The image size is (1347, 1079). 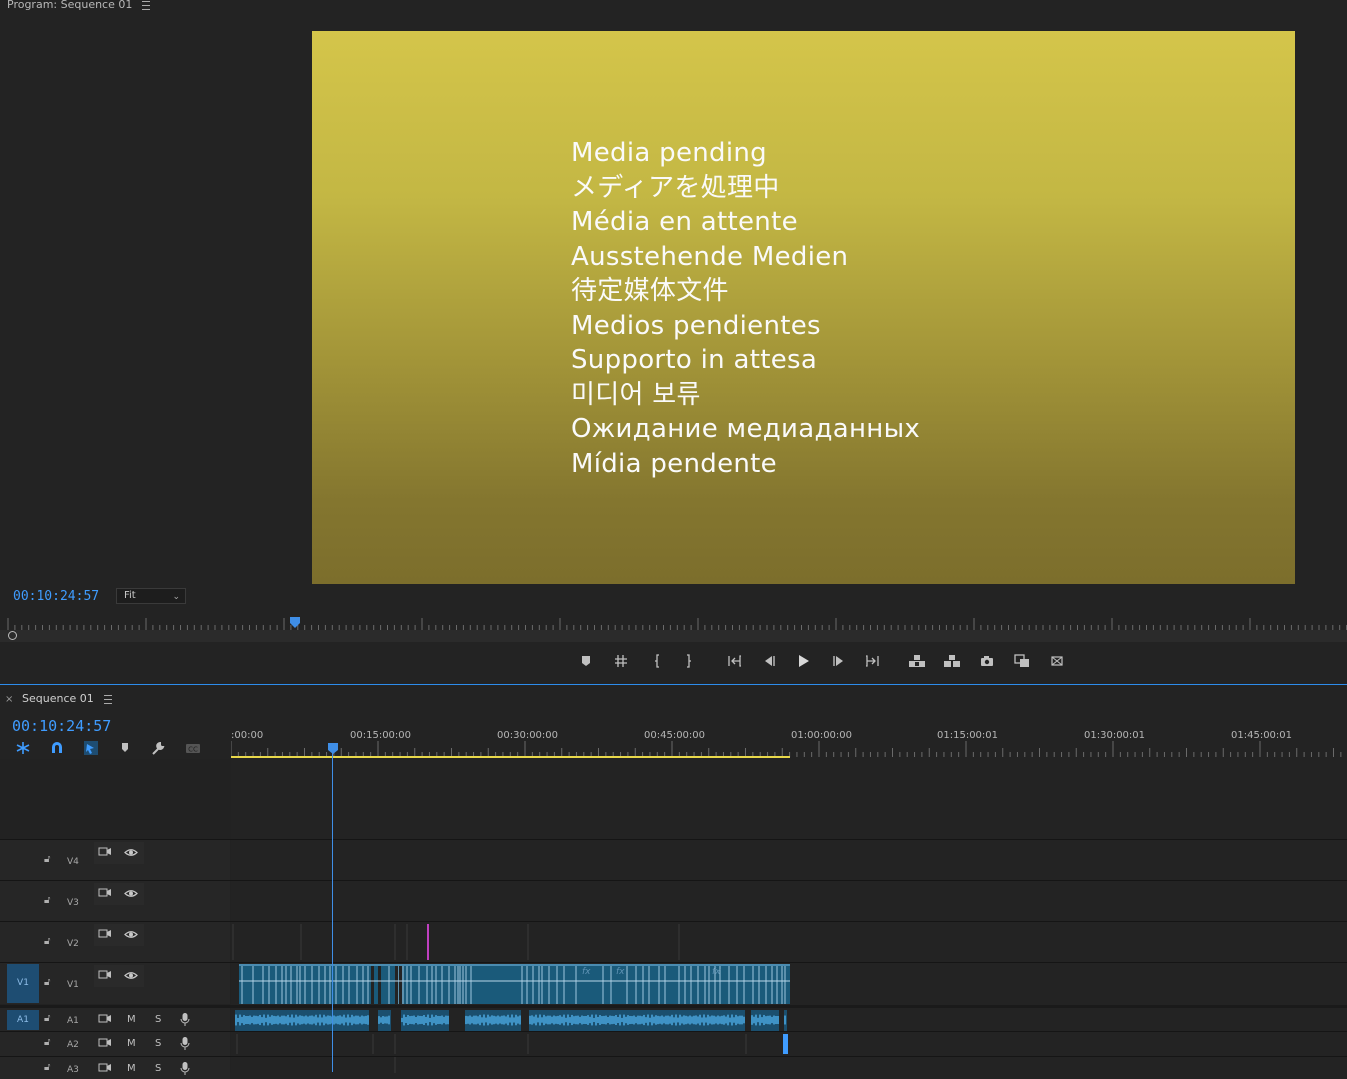 I want to click on track-name: A2, so click(x=73, y=1045).